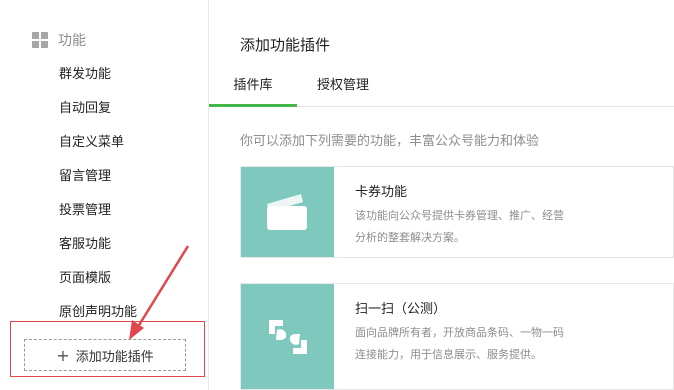  I want to click on plugin-description-line: 分析的整套解决方案。, so click(410, 237).